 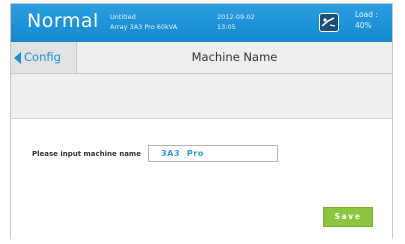 What do you see at coordinates (123, 17) in the screenshot?
I see `project-name: Untitled` at bounding box center [123, 17].